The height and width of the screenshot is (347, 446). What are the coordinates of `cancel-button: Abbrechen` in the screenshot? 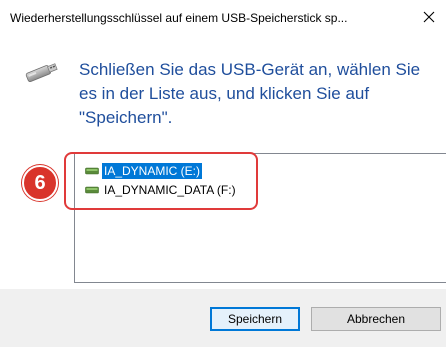 It's located at (376, 319).